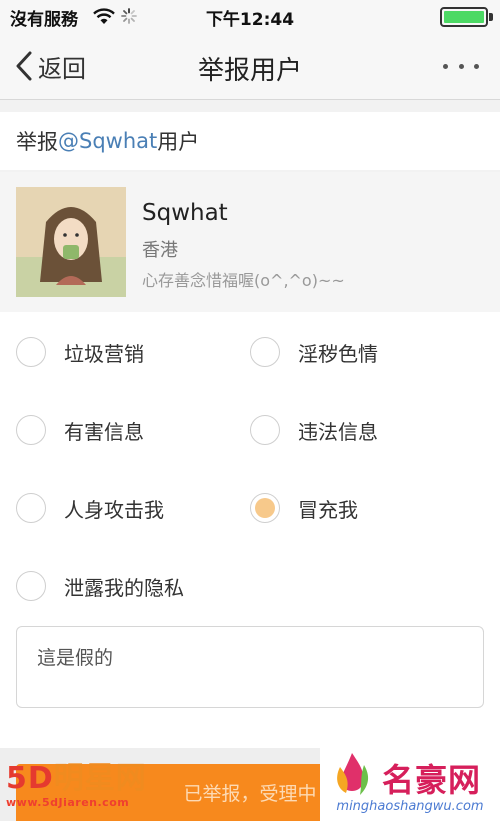 The image size is (500, 821). Describe the element at coordinates (464, 17) in the screenshot. I see `battery-icon` at that location.